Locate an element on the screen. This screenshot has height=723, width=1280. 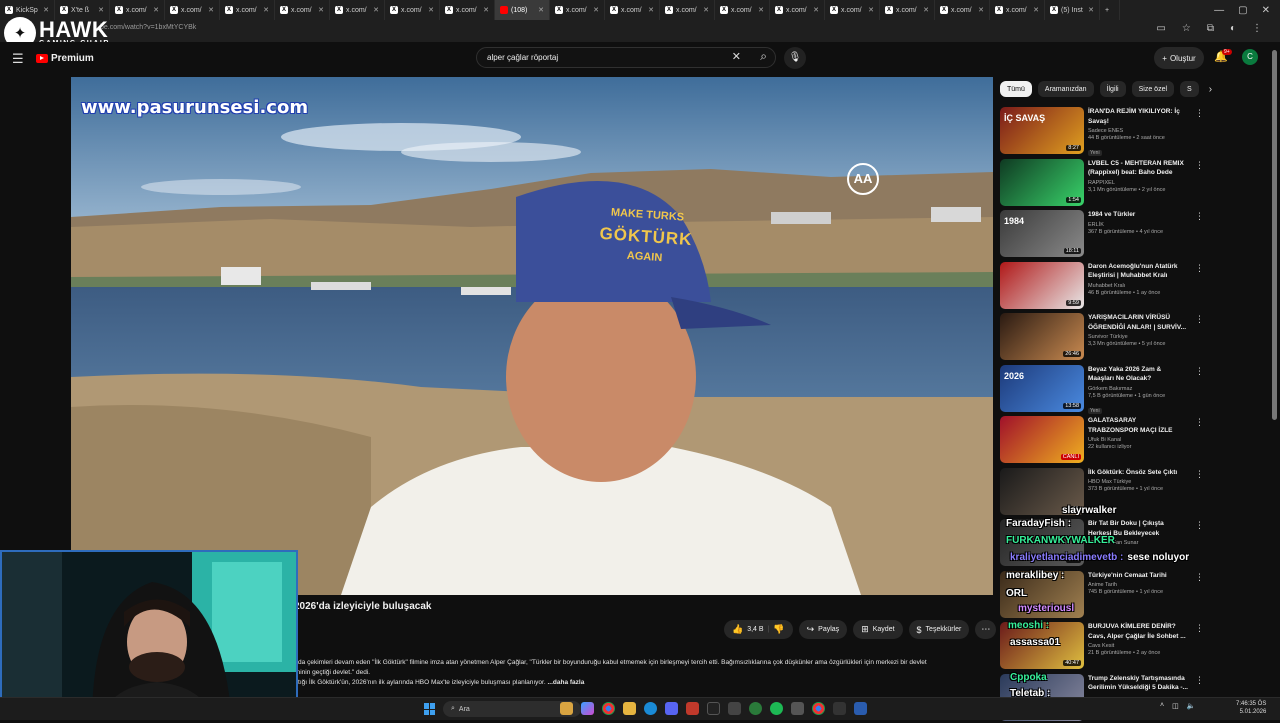
channel-name: HBO Max Türkiye is located at coordinates (1138, 482).